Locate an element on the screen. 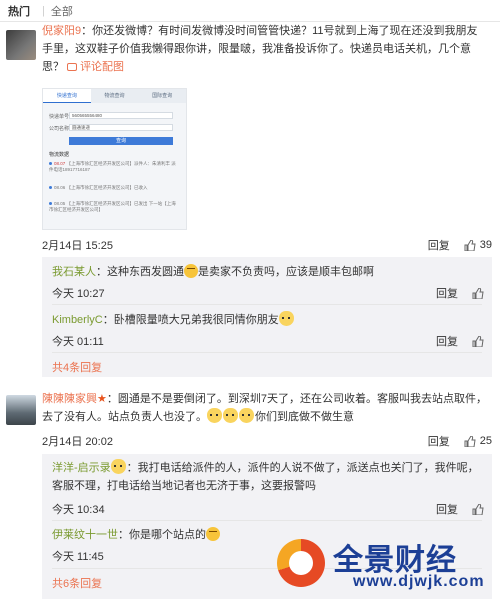 This screenshot has height=599, width=500. image-tabs: 快递查询 物流查询 国际查询 is located at coordinates (114, 96).